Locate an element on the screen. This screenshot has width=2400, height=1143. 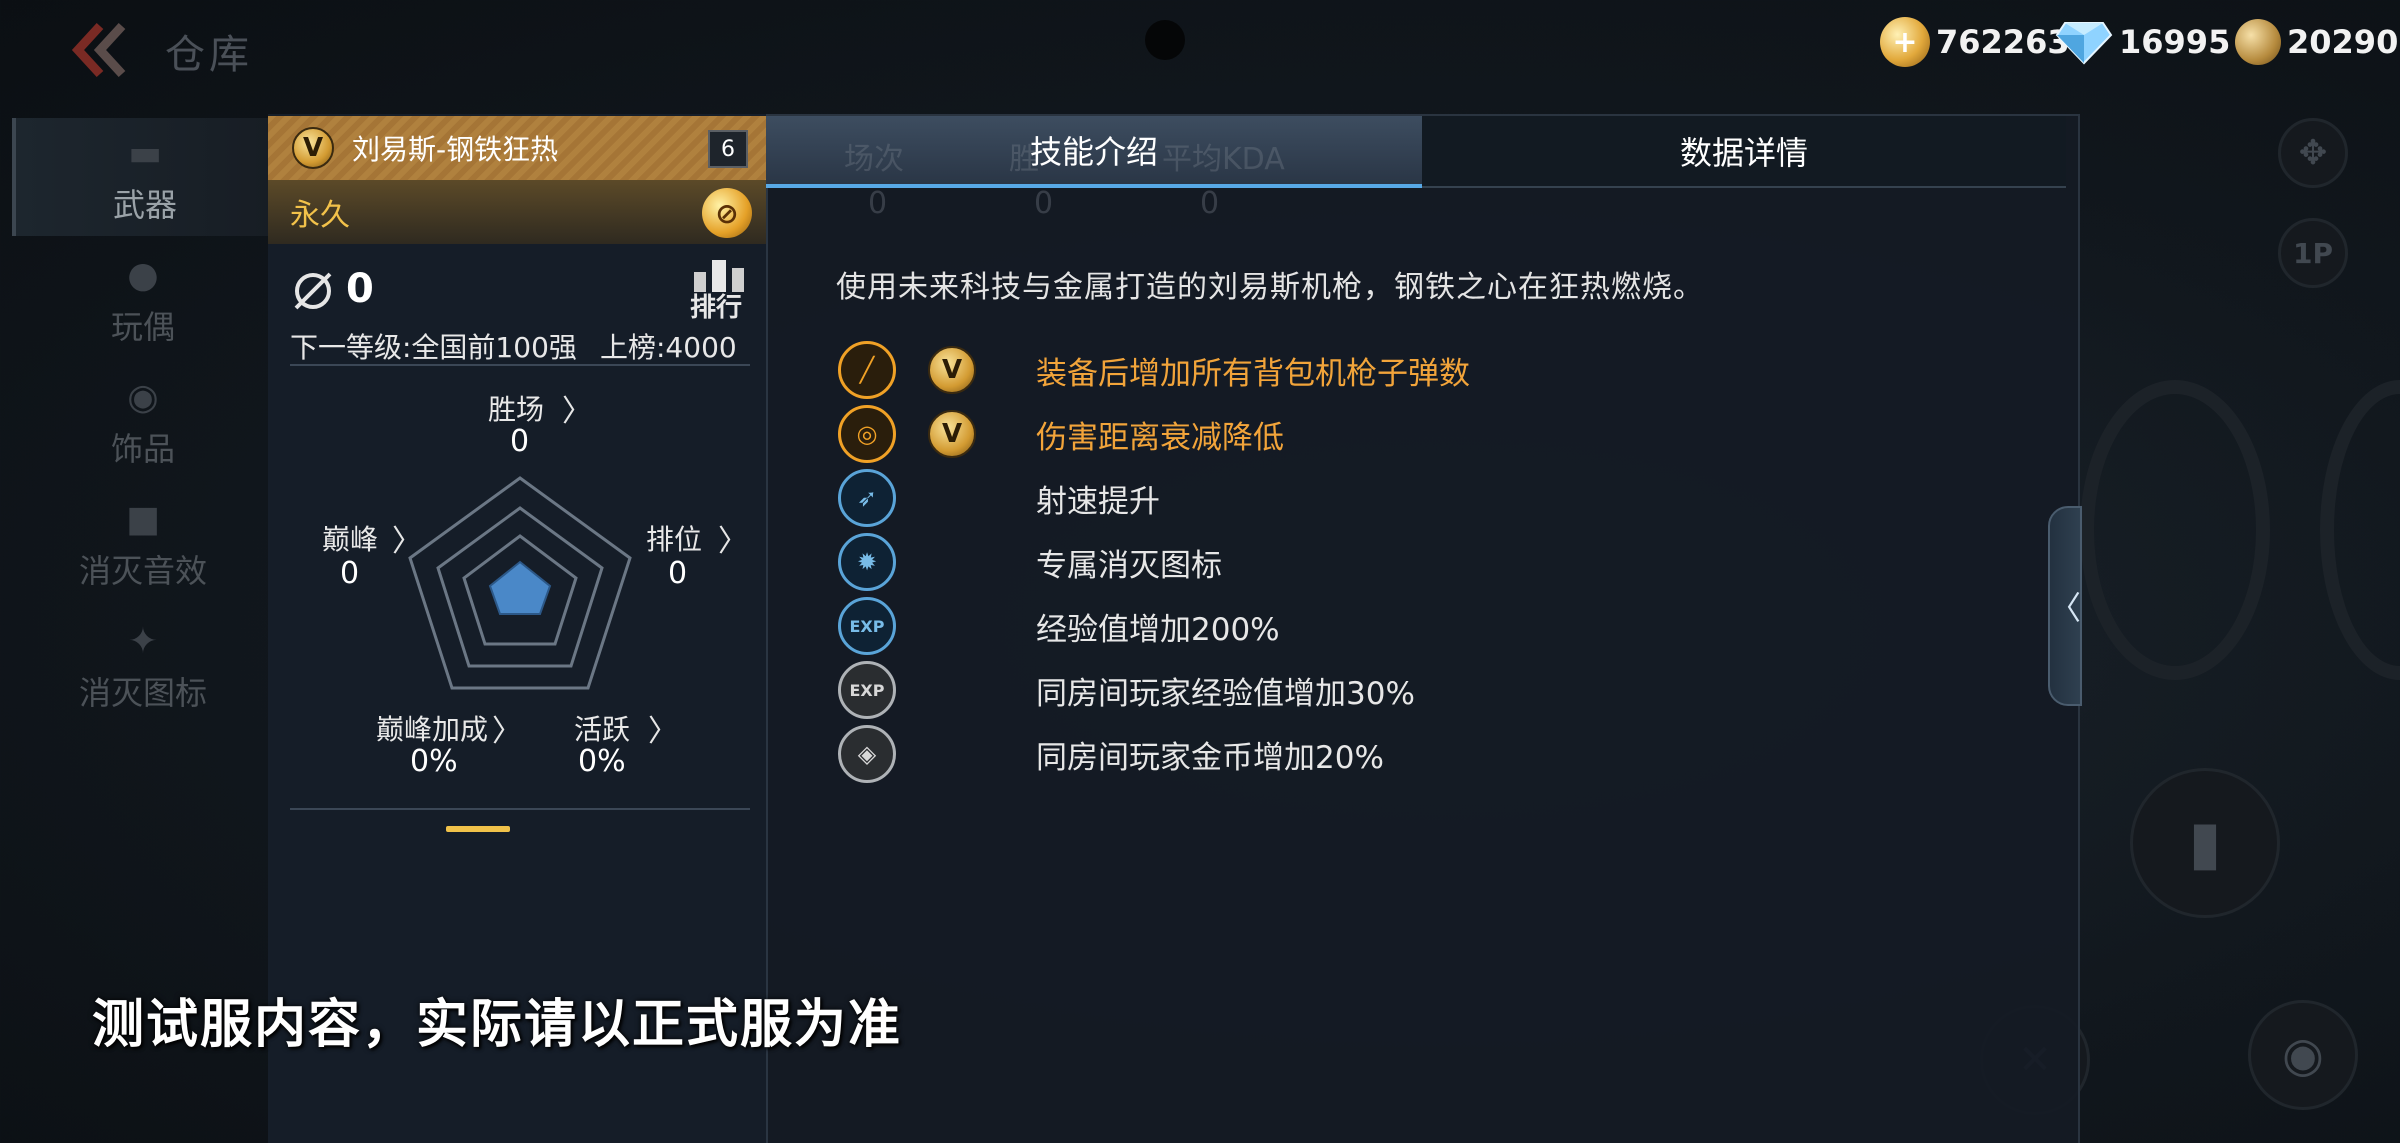
weapon-duration-bar: 永久 ⊘ is located at coordinates (517, 212).